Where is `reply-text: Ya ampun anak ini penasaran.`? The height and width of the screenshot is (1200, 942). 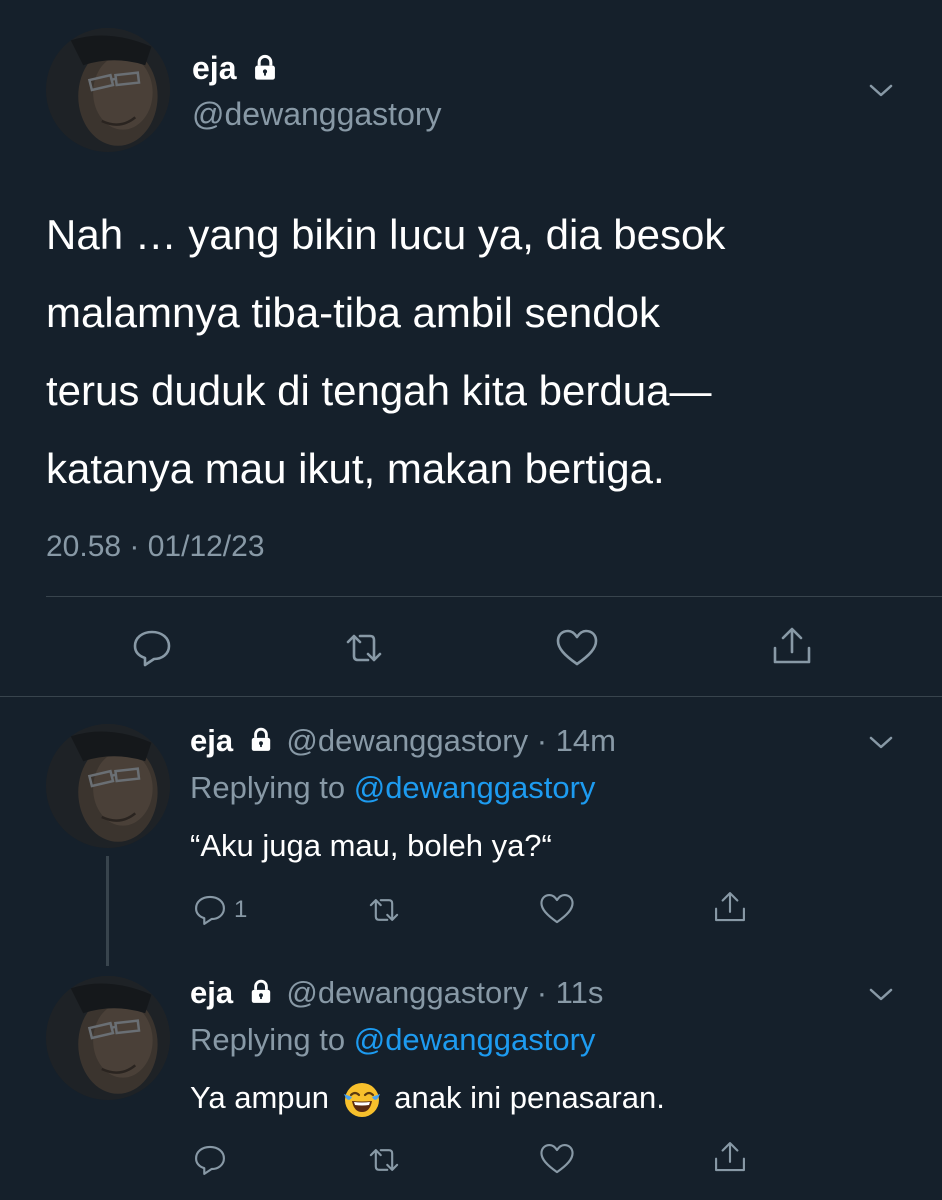
reply-text: Ya ampun anak ini penasaran. is located at coordinates (427, 1099).